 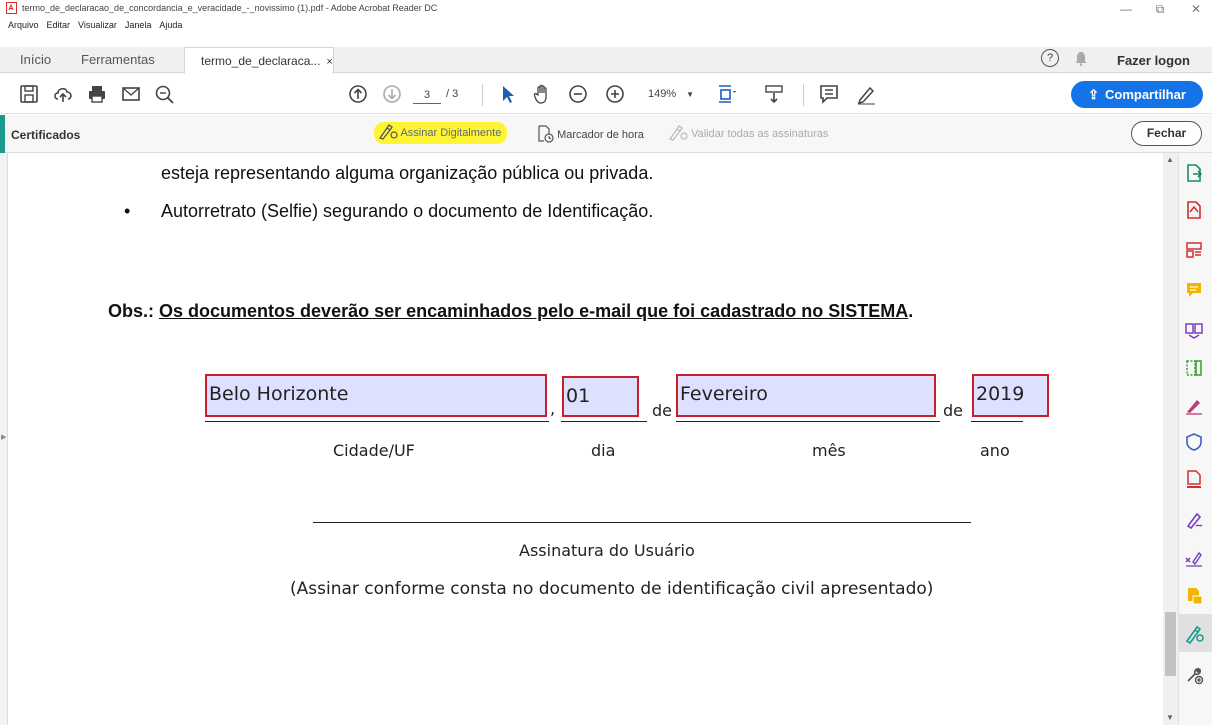 I want to click on validate-all-button: Validar todas as assinaturas, so click(x=748, y=133).